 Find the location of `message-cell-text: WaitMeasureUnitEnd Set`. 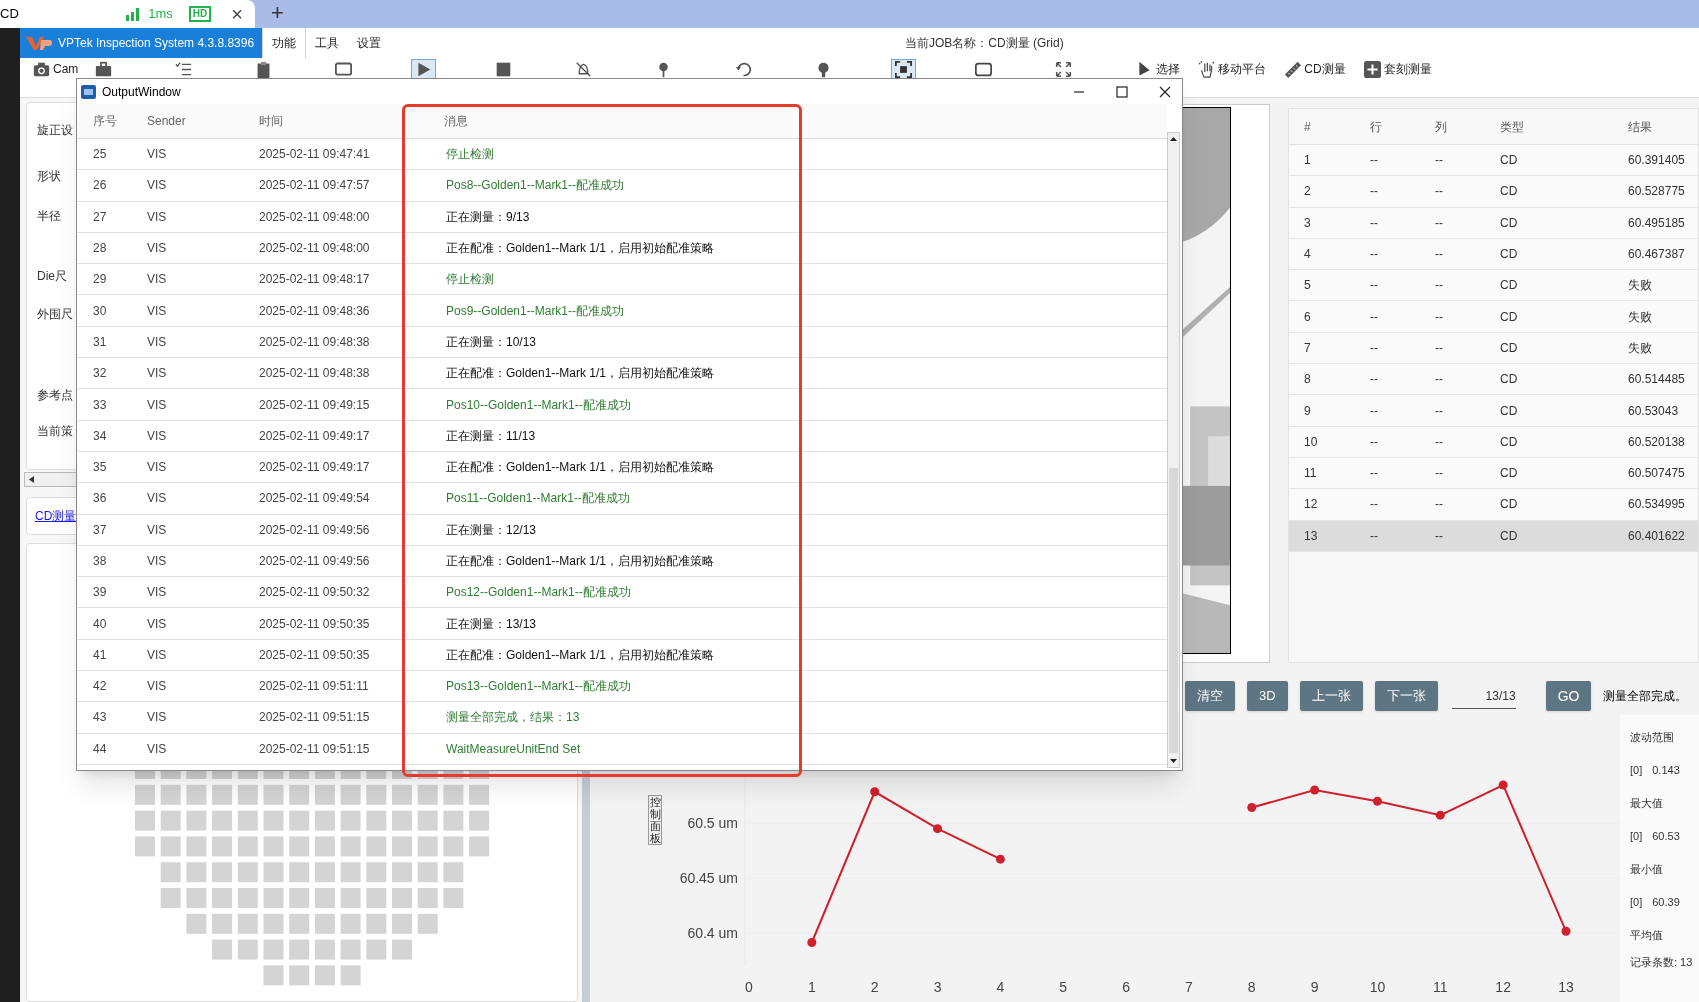

message-cell-text: WaitMeasureUnitEnd Set is located at coordinates (513, 749).